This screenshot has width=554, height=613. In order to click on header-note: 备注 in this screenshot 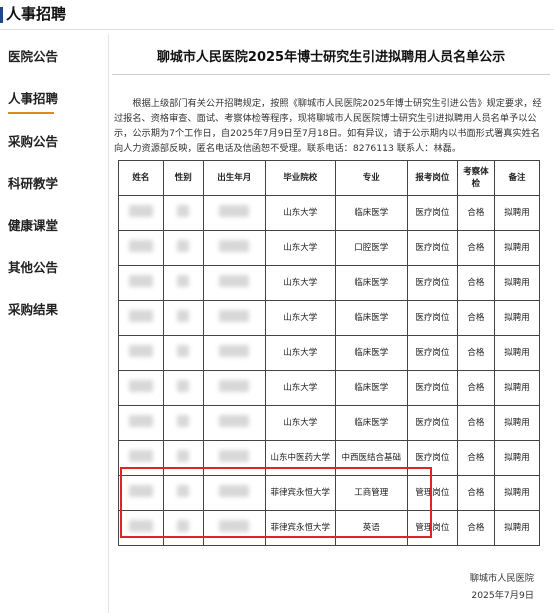, I will do `click(517, 178)`.